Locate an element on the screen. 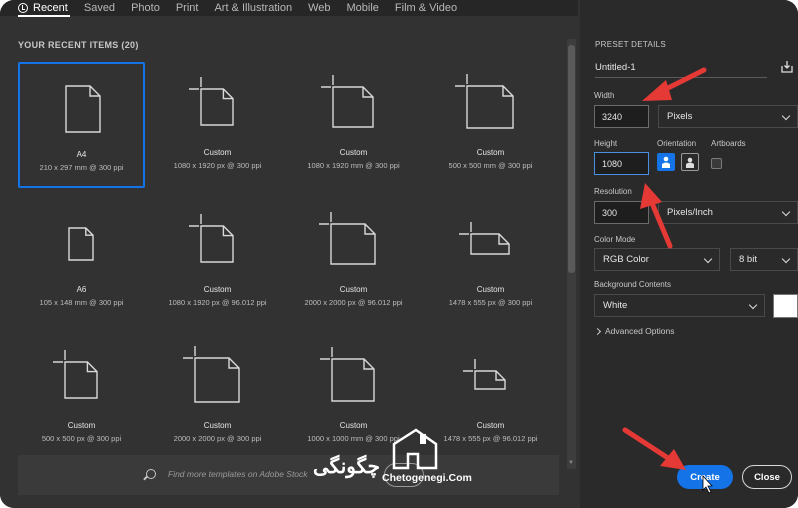 The width and height of the screenshot is (798, 508). advanced-options-toggle: Advanced Options is located at coordinates (633, 331).